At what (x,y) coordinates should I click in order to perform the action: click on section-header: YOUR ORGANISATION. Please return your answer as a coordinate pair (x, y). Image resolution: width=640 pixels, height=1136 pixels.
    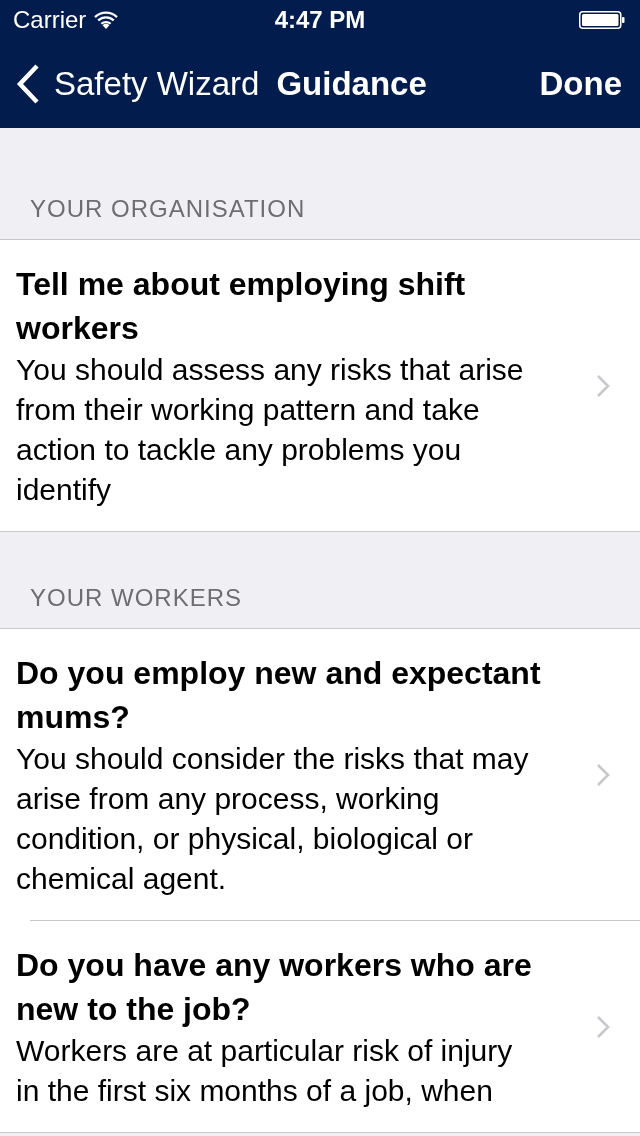
    Looking at the image, I should click on (168, 209).